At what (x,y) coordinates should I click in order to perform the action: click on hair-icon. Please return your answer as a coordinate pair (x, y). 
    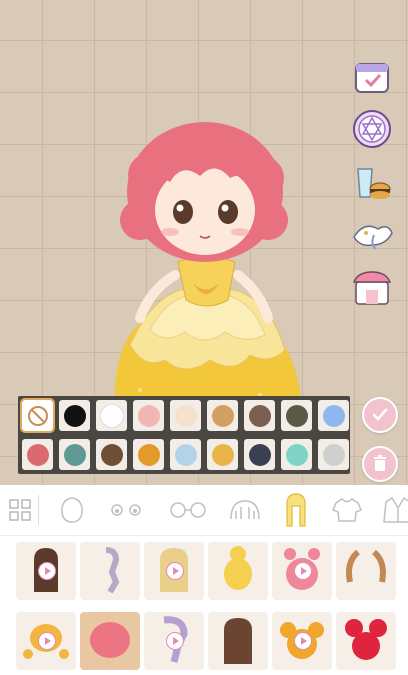
    Looking at the image, I should click on (296, 510).